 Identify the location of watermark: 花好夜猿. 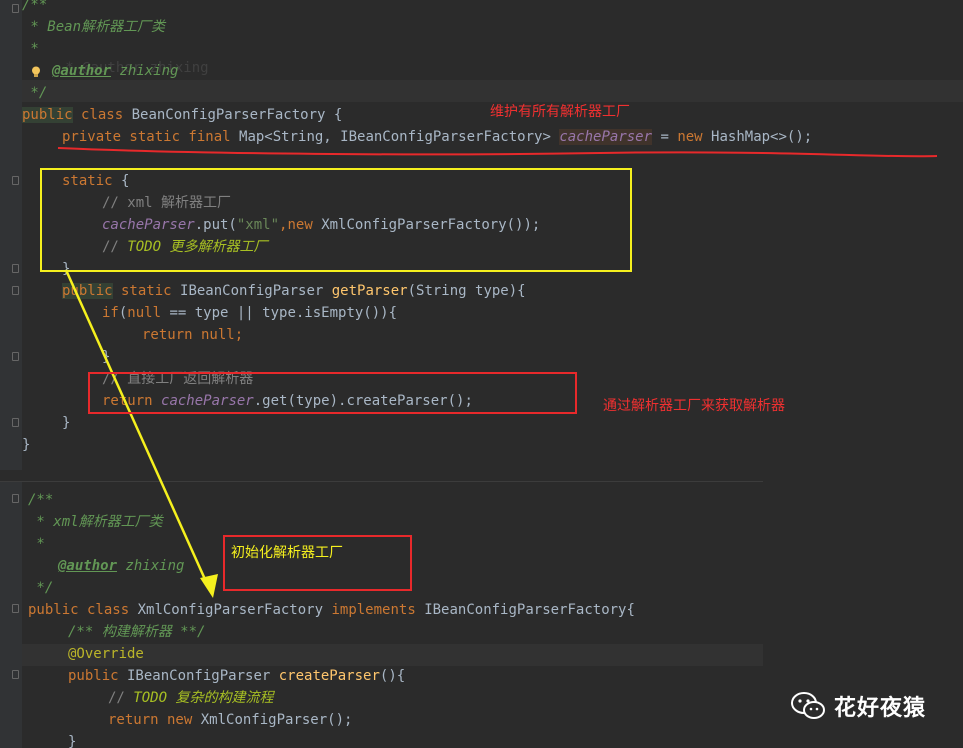
(858, 706).